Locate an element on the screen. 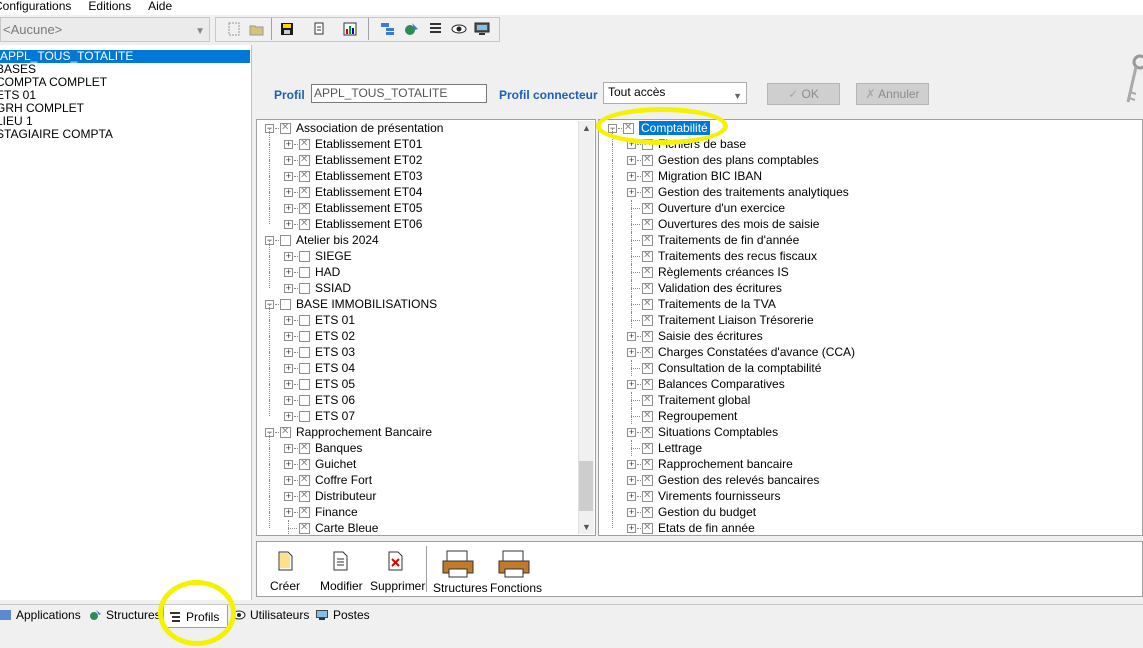  tree-item: Traitements de fin d'année is located at coordinates (728, 240).